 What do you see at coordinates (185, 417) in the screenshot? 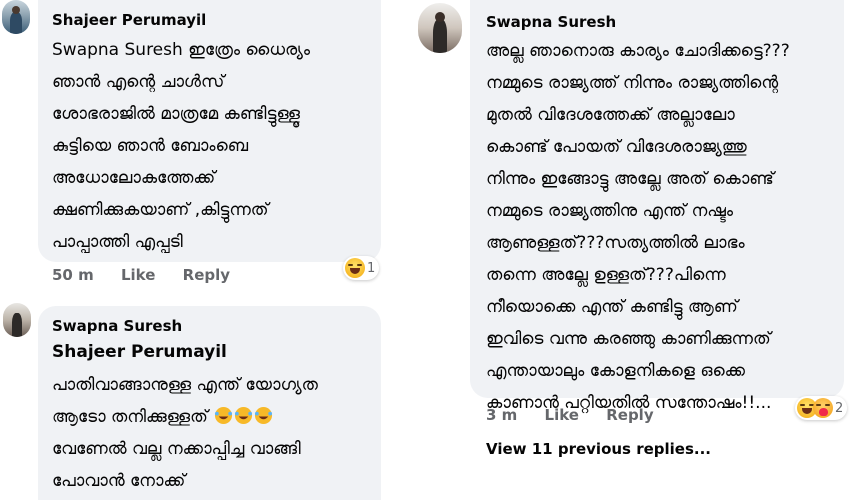
I see `comment-line: ആടോ തനിക്കുള്ളത്` at bounding box center [185, 417].